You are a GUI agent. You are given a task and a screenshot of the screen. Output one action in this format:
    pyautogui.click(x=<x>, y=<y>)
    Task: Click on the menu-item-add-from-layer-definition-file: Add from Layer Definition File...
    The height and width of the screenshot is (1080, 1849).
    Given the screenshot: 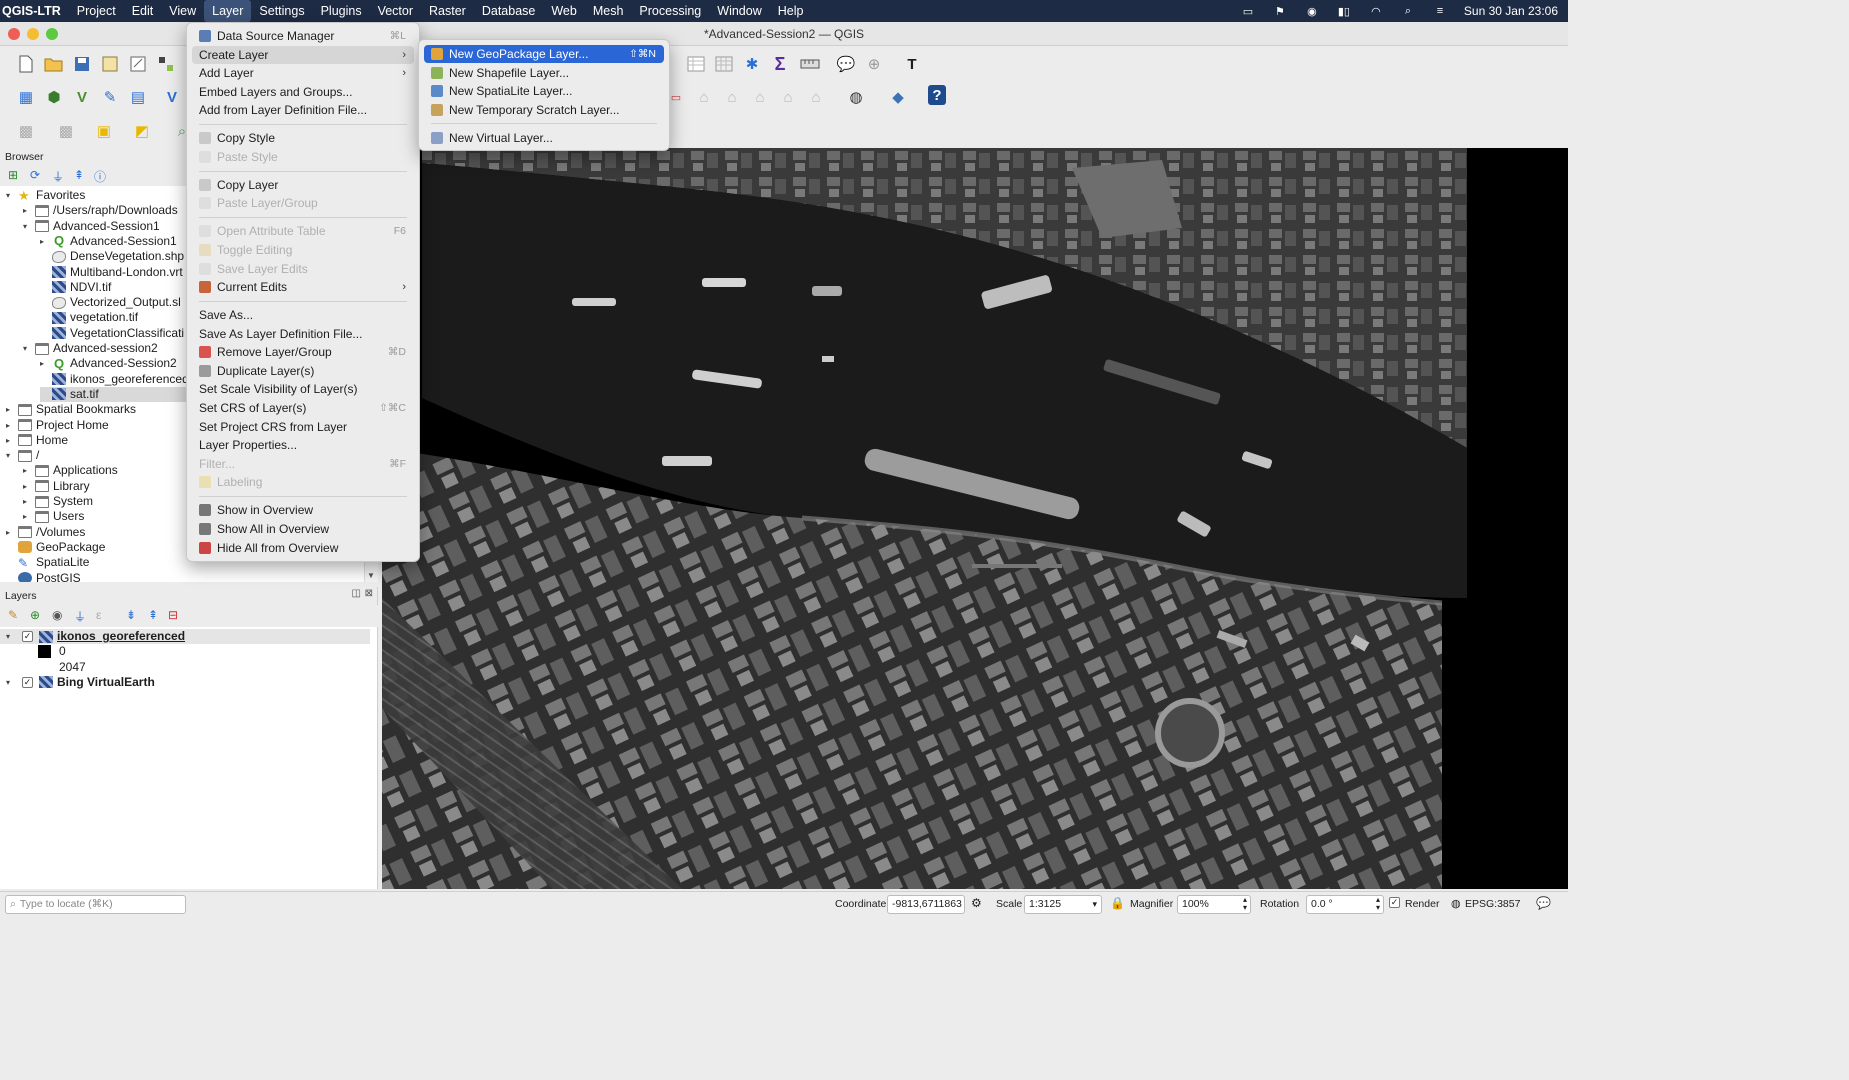 What is the action you would take?
    pyautogui.click(x=303, y=110)
    